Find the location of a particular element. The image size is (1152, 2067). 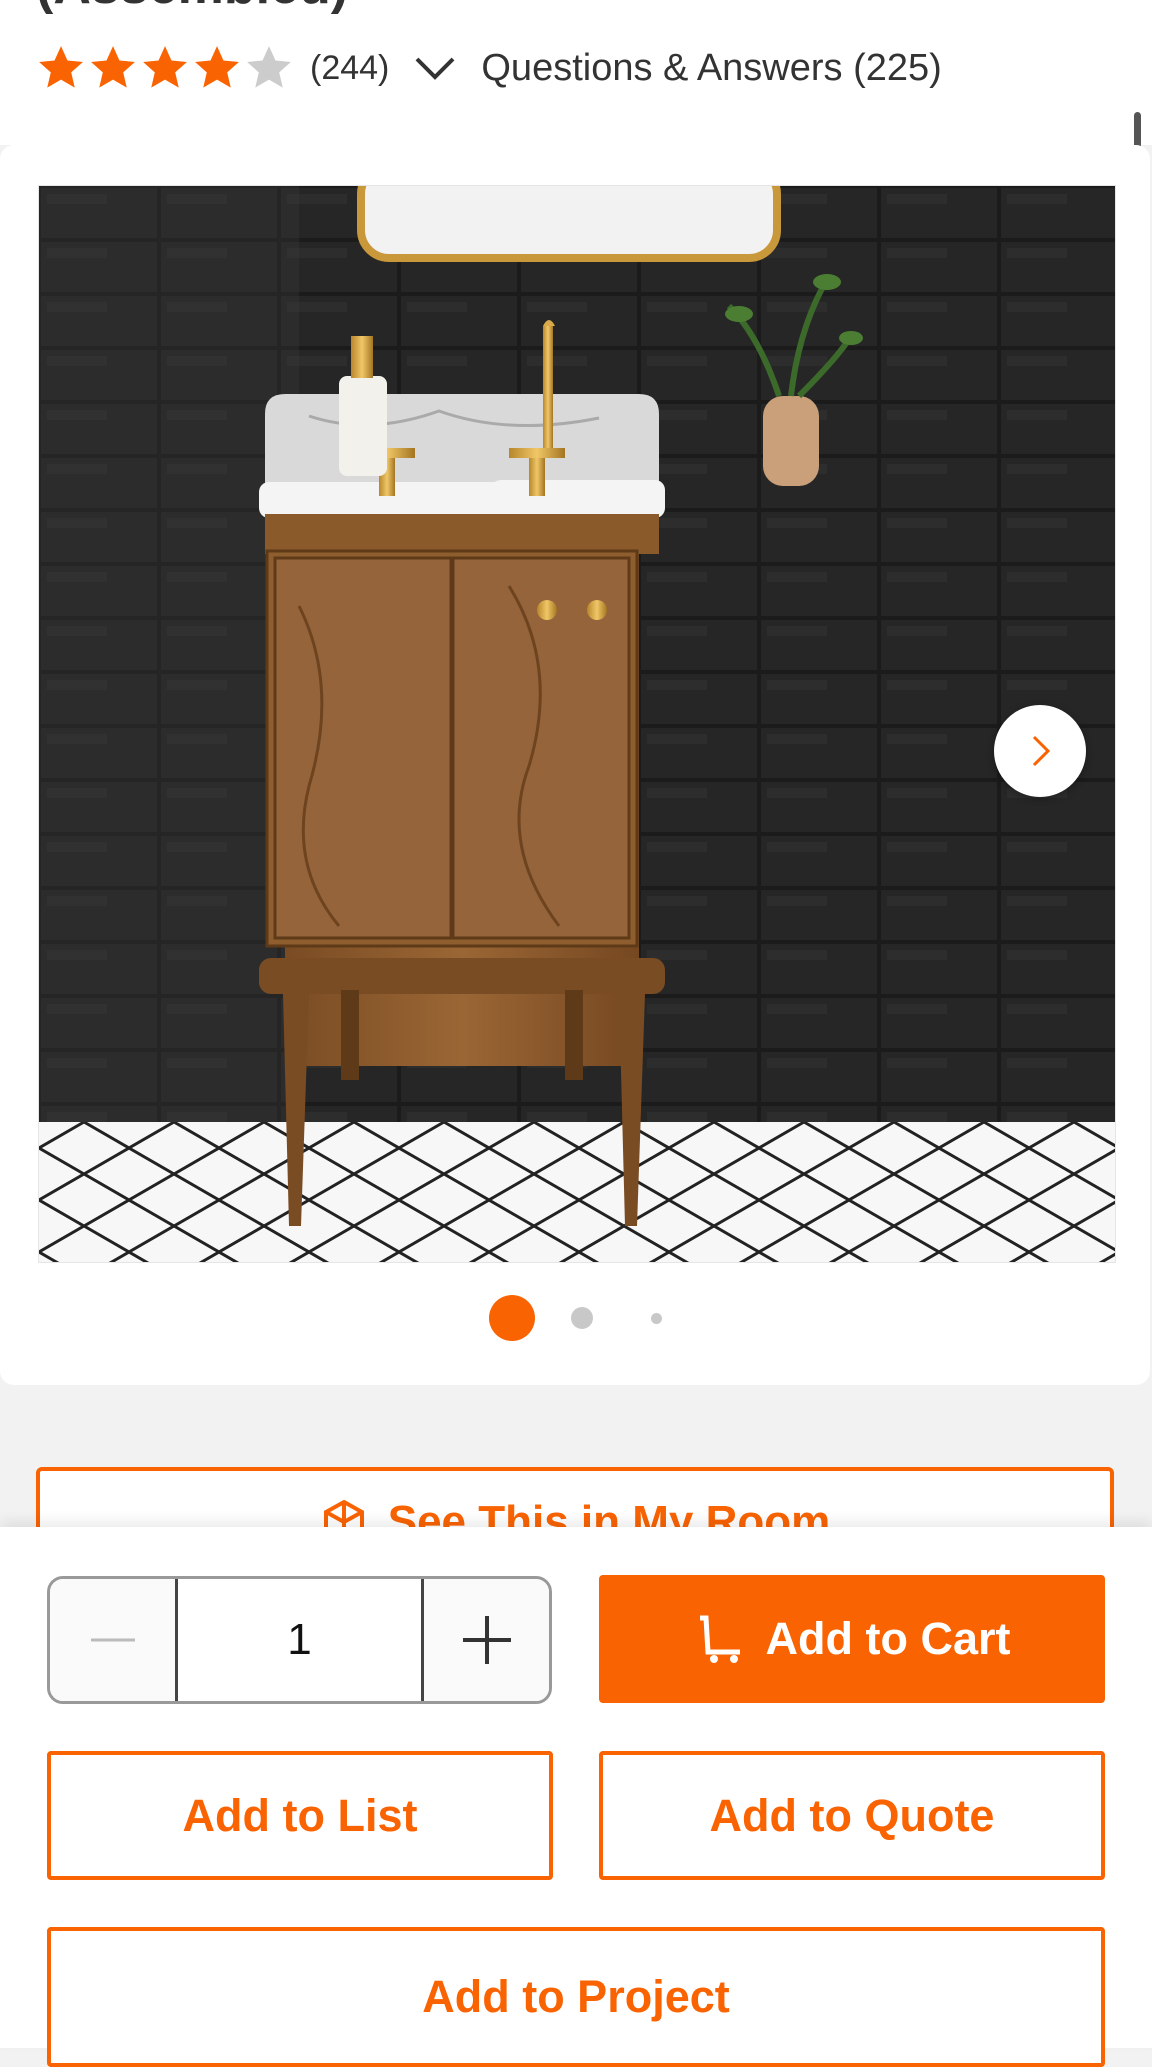

minus-icon is located at coordinates (112, 1640).